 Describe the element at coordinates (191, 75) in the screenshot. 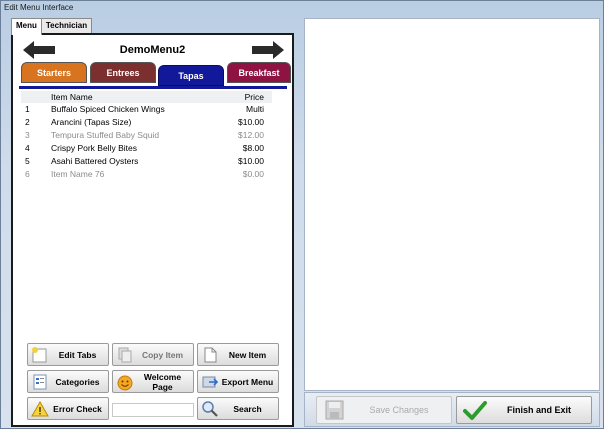

I see `category-tab-tapas: Tapas` at that location.